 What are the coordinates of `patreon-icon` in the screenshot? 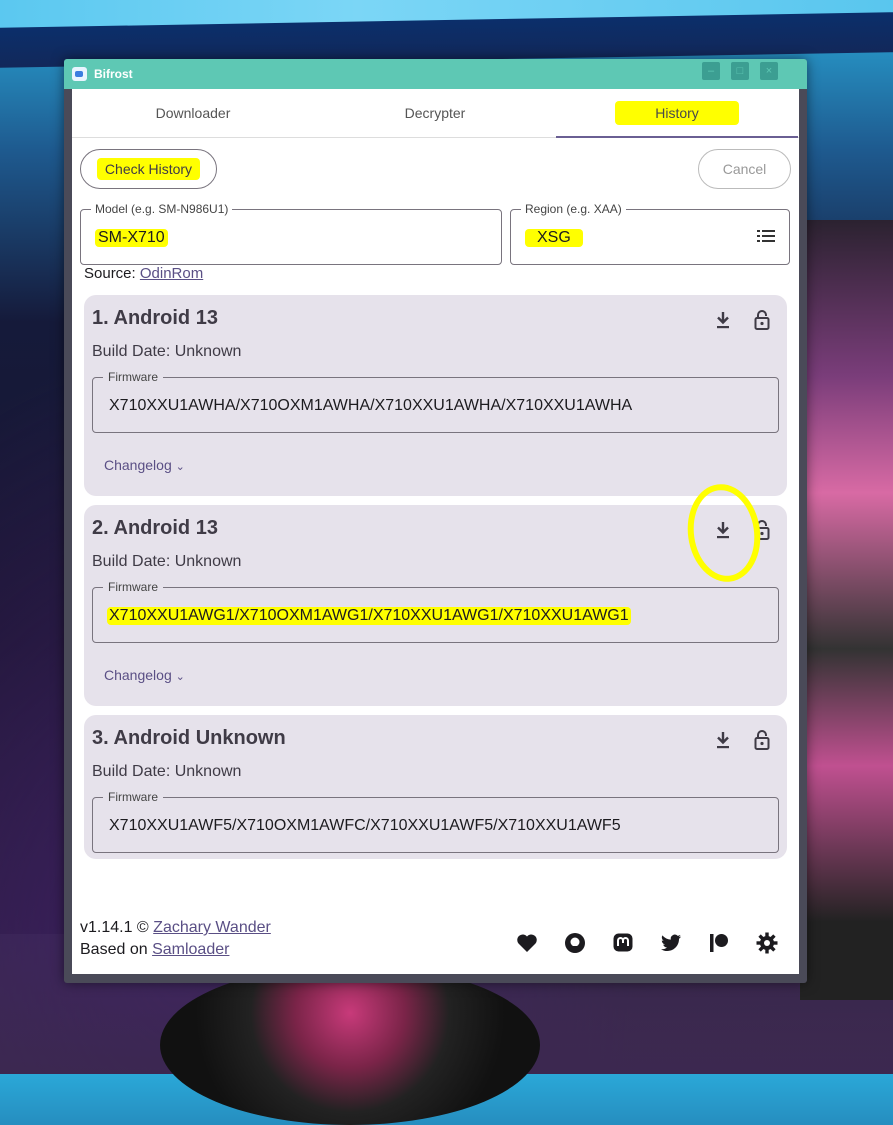 It's located at (719, 943).